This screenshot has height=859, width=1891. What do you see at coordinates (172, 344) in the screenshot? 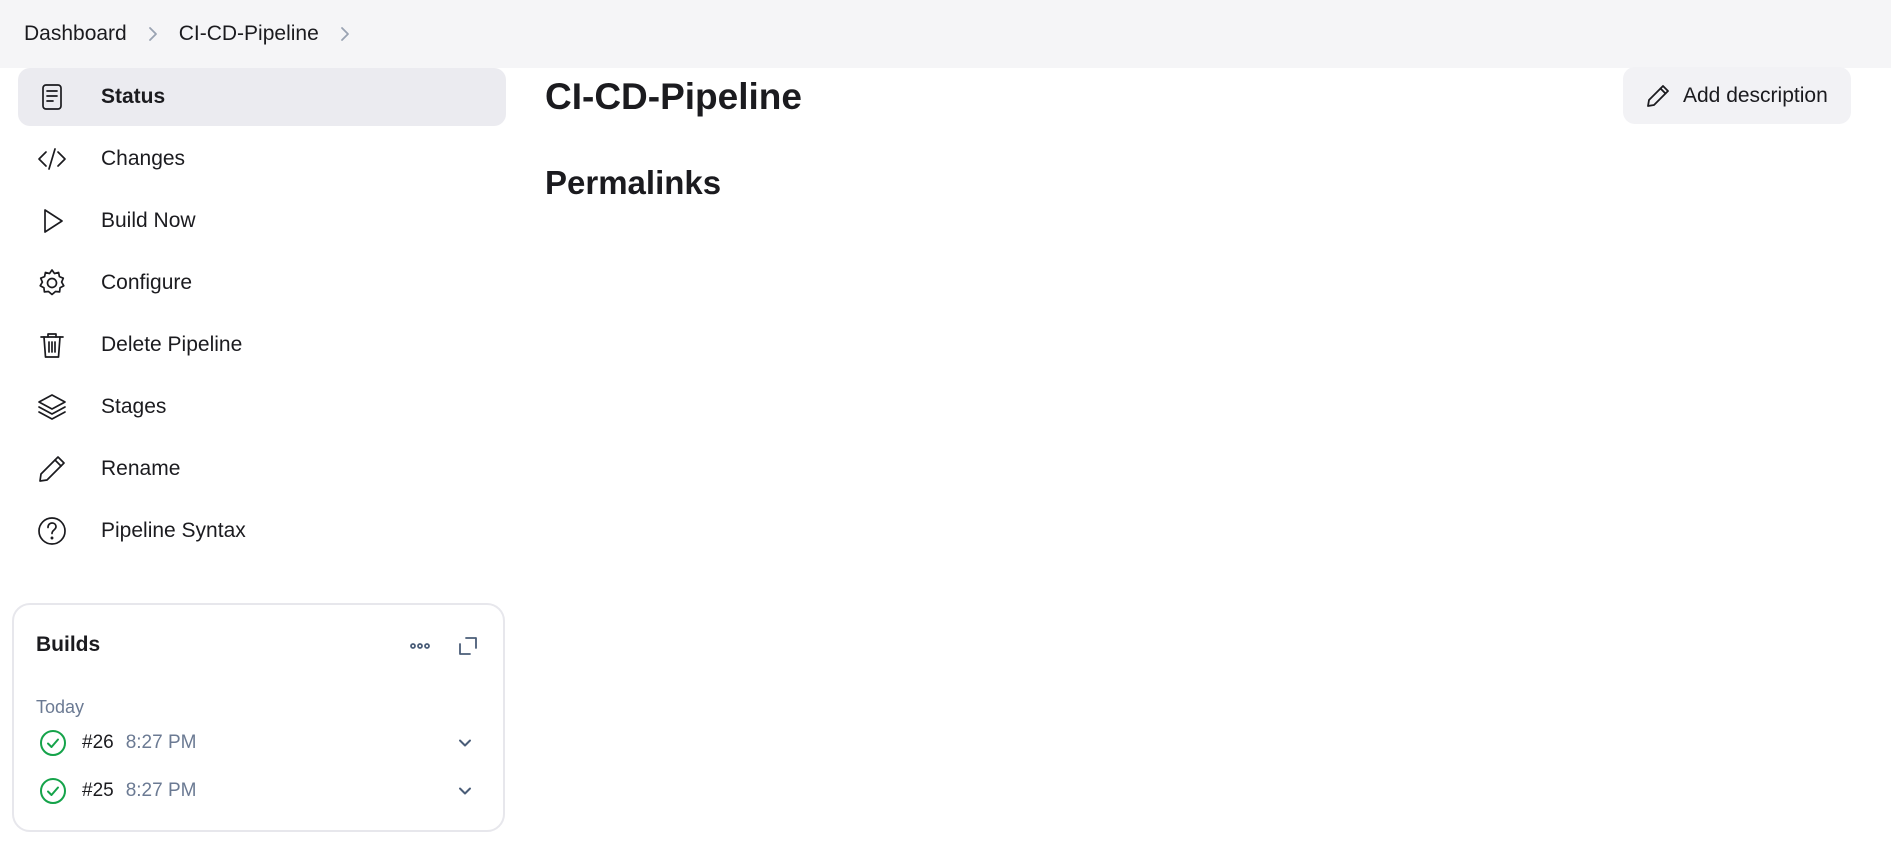
I see `sidebar-item-label: Delete Pipeline` at bounding box center [172, 344].